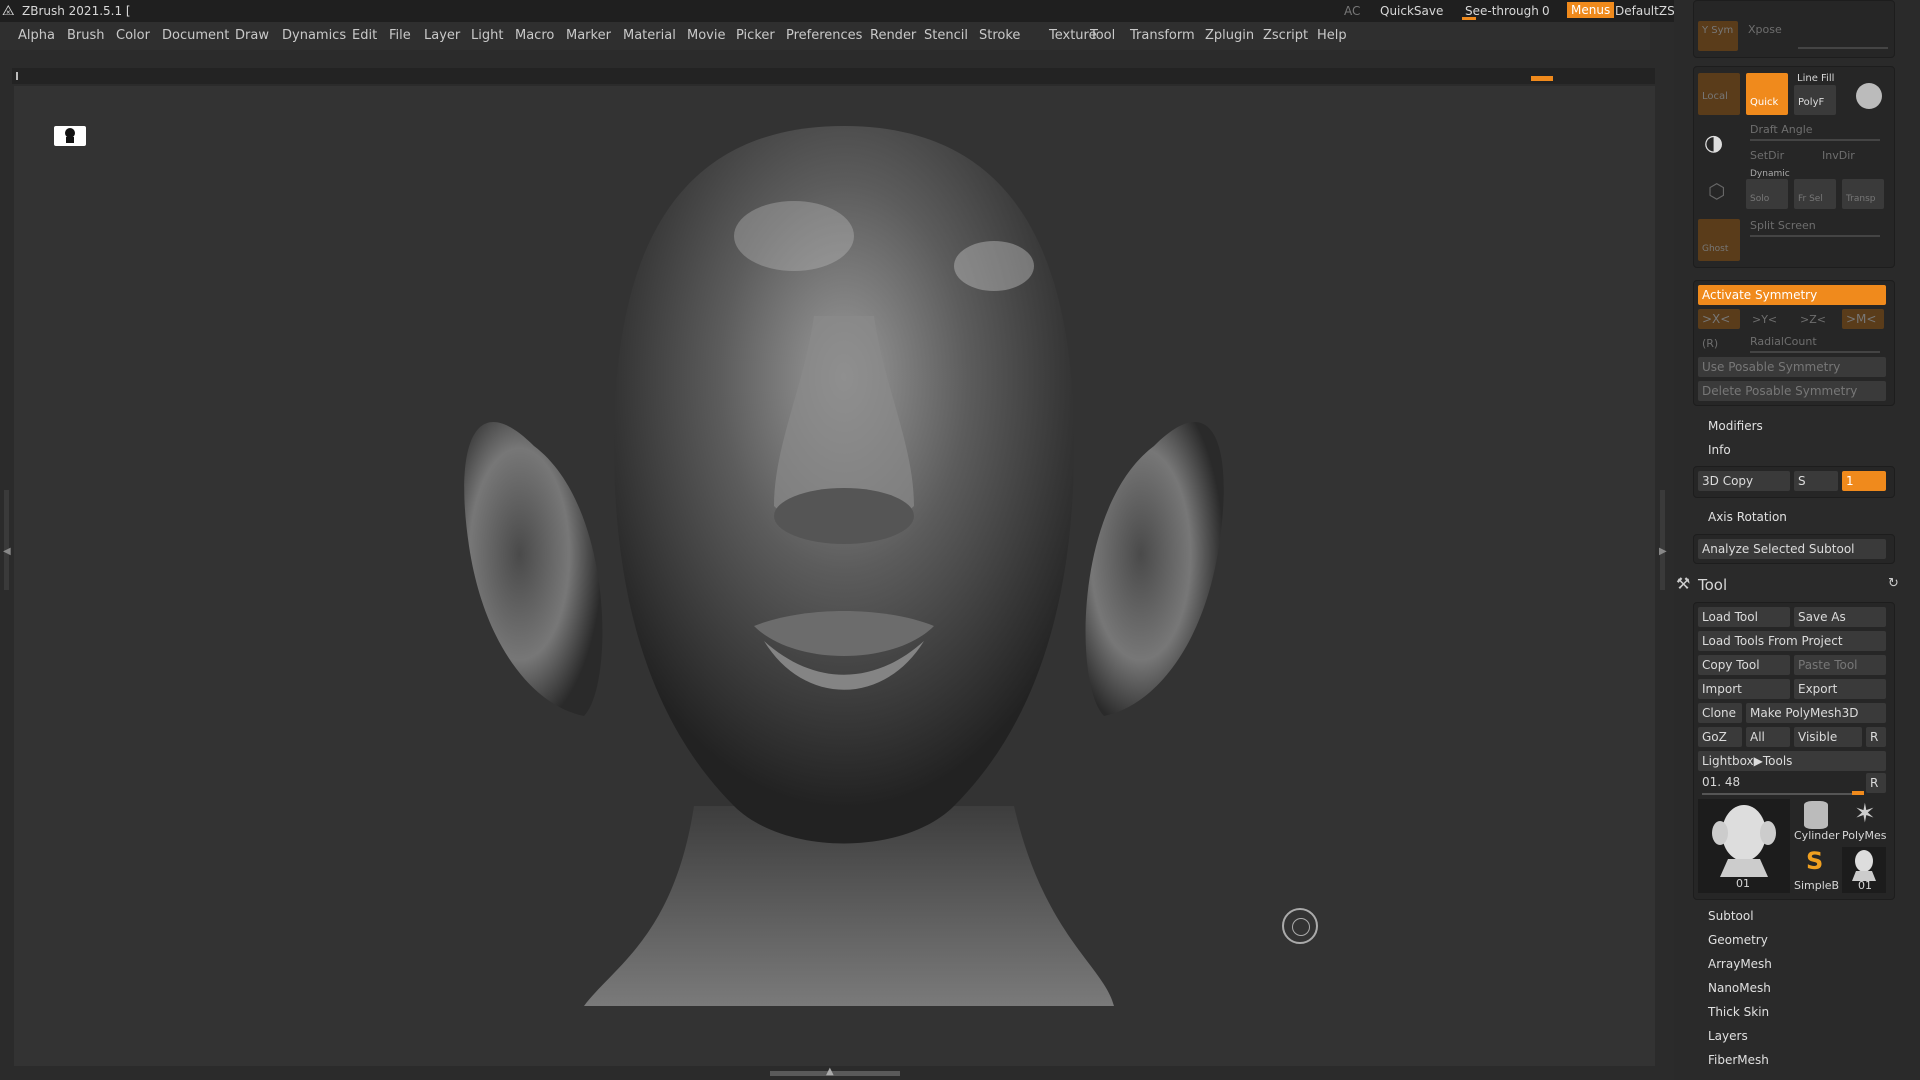  What do you see at coordinates (314, 35) in the screenshot?
I see `menu-dynamics: Dynamics` at bounding box center [314, 35].